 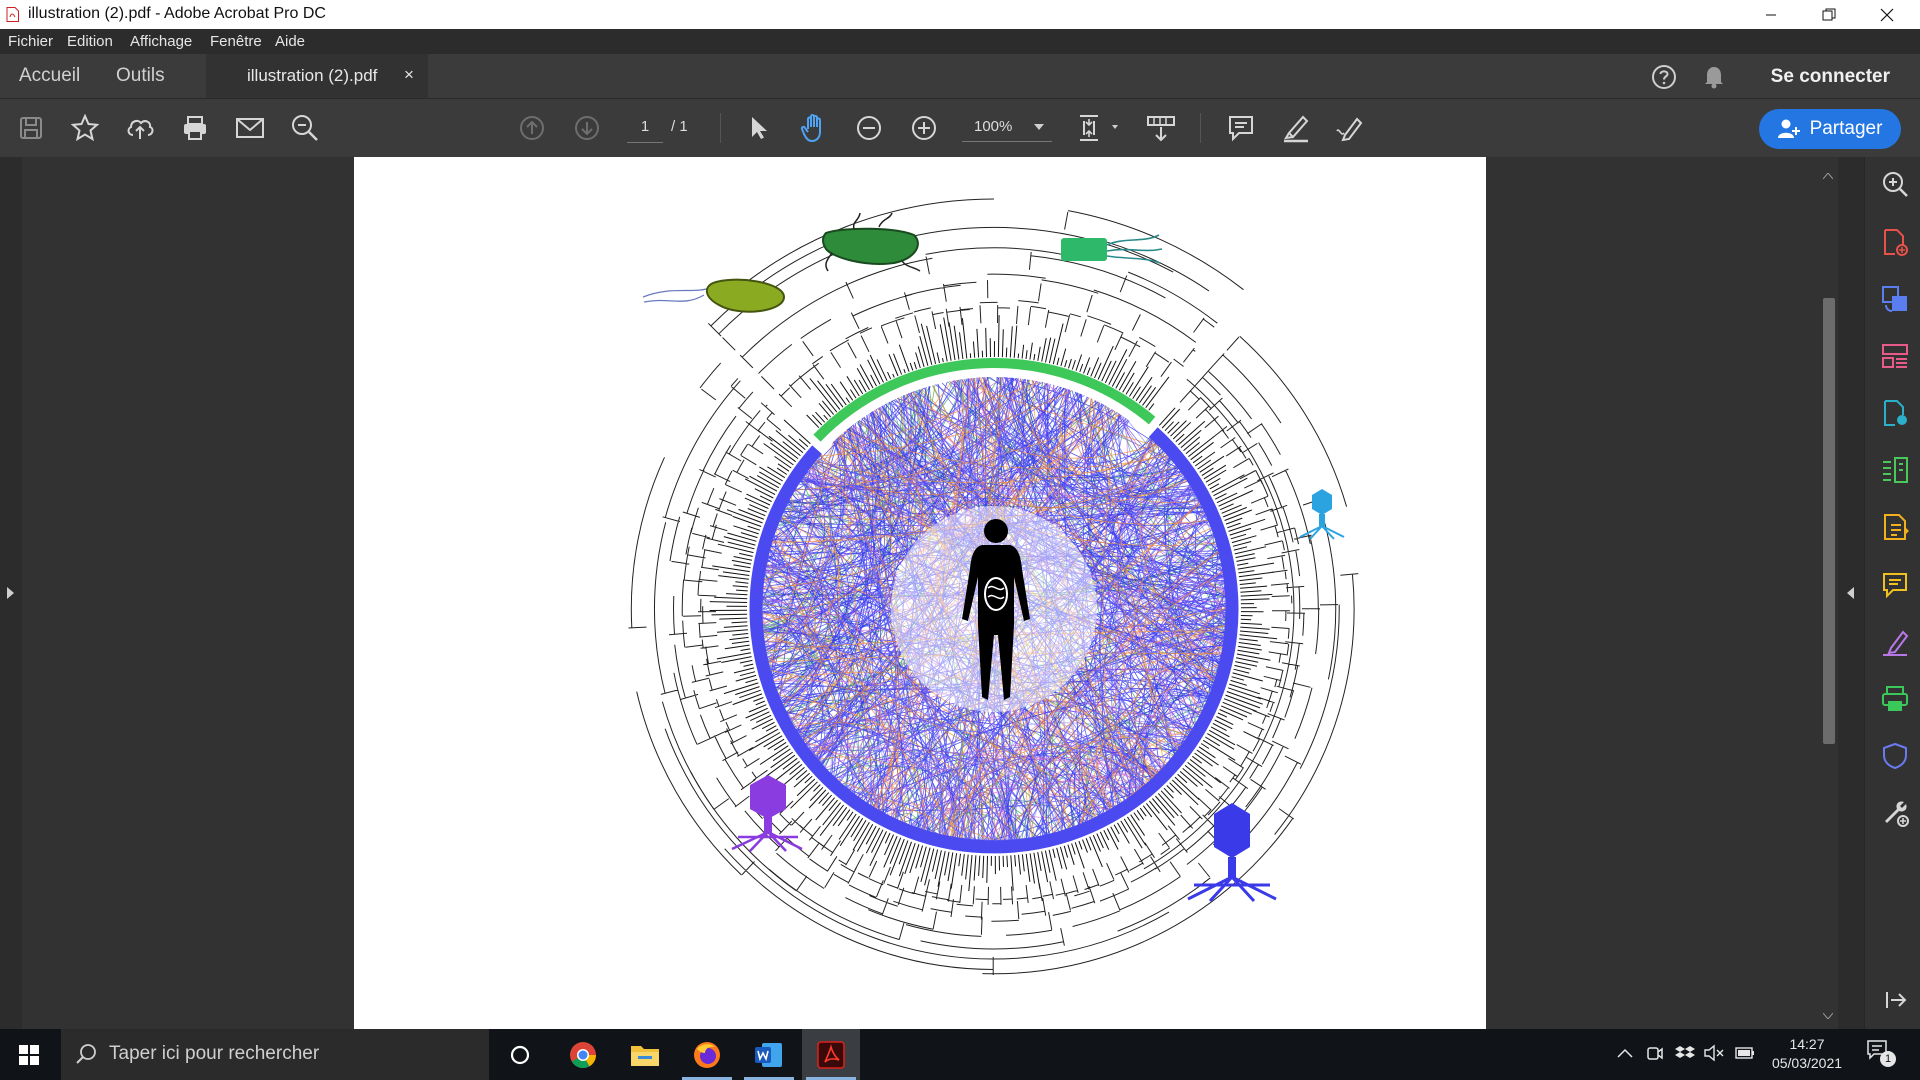 What do you see at coordinates (250, 128) in the screenshot?
I see `email-button` at bounding box center [250, 128].